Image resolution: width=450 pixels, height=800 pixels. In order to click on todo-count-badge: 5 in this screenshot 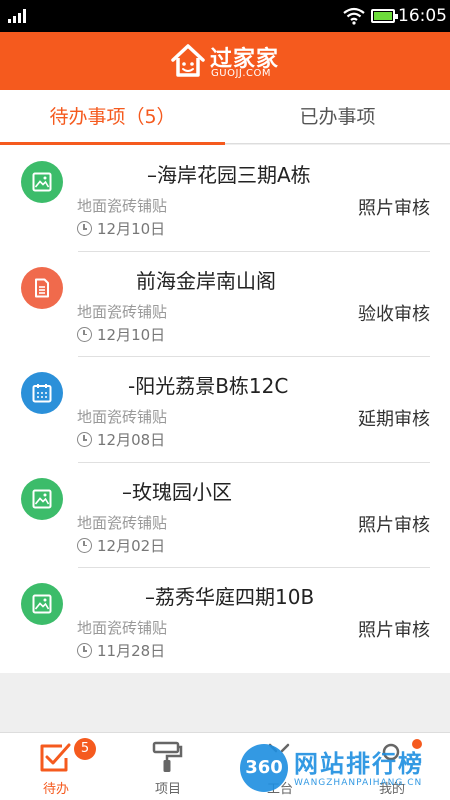, I will do `click(85, 749)`.